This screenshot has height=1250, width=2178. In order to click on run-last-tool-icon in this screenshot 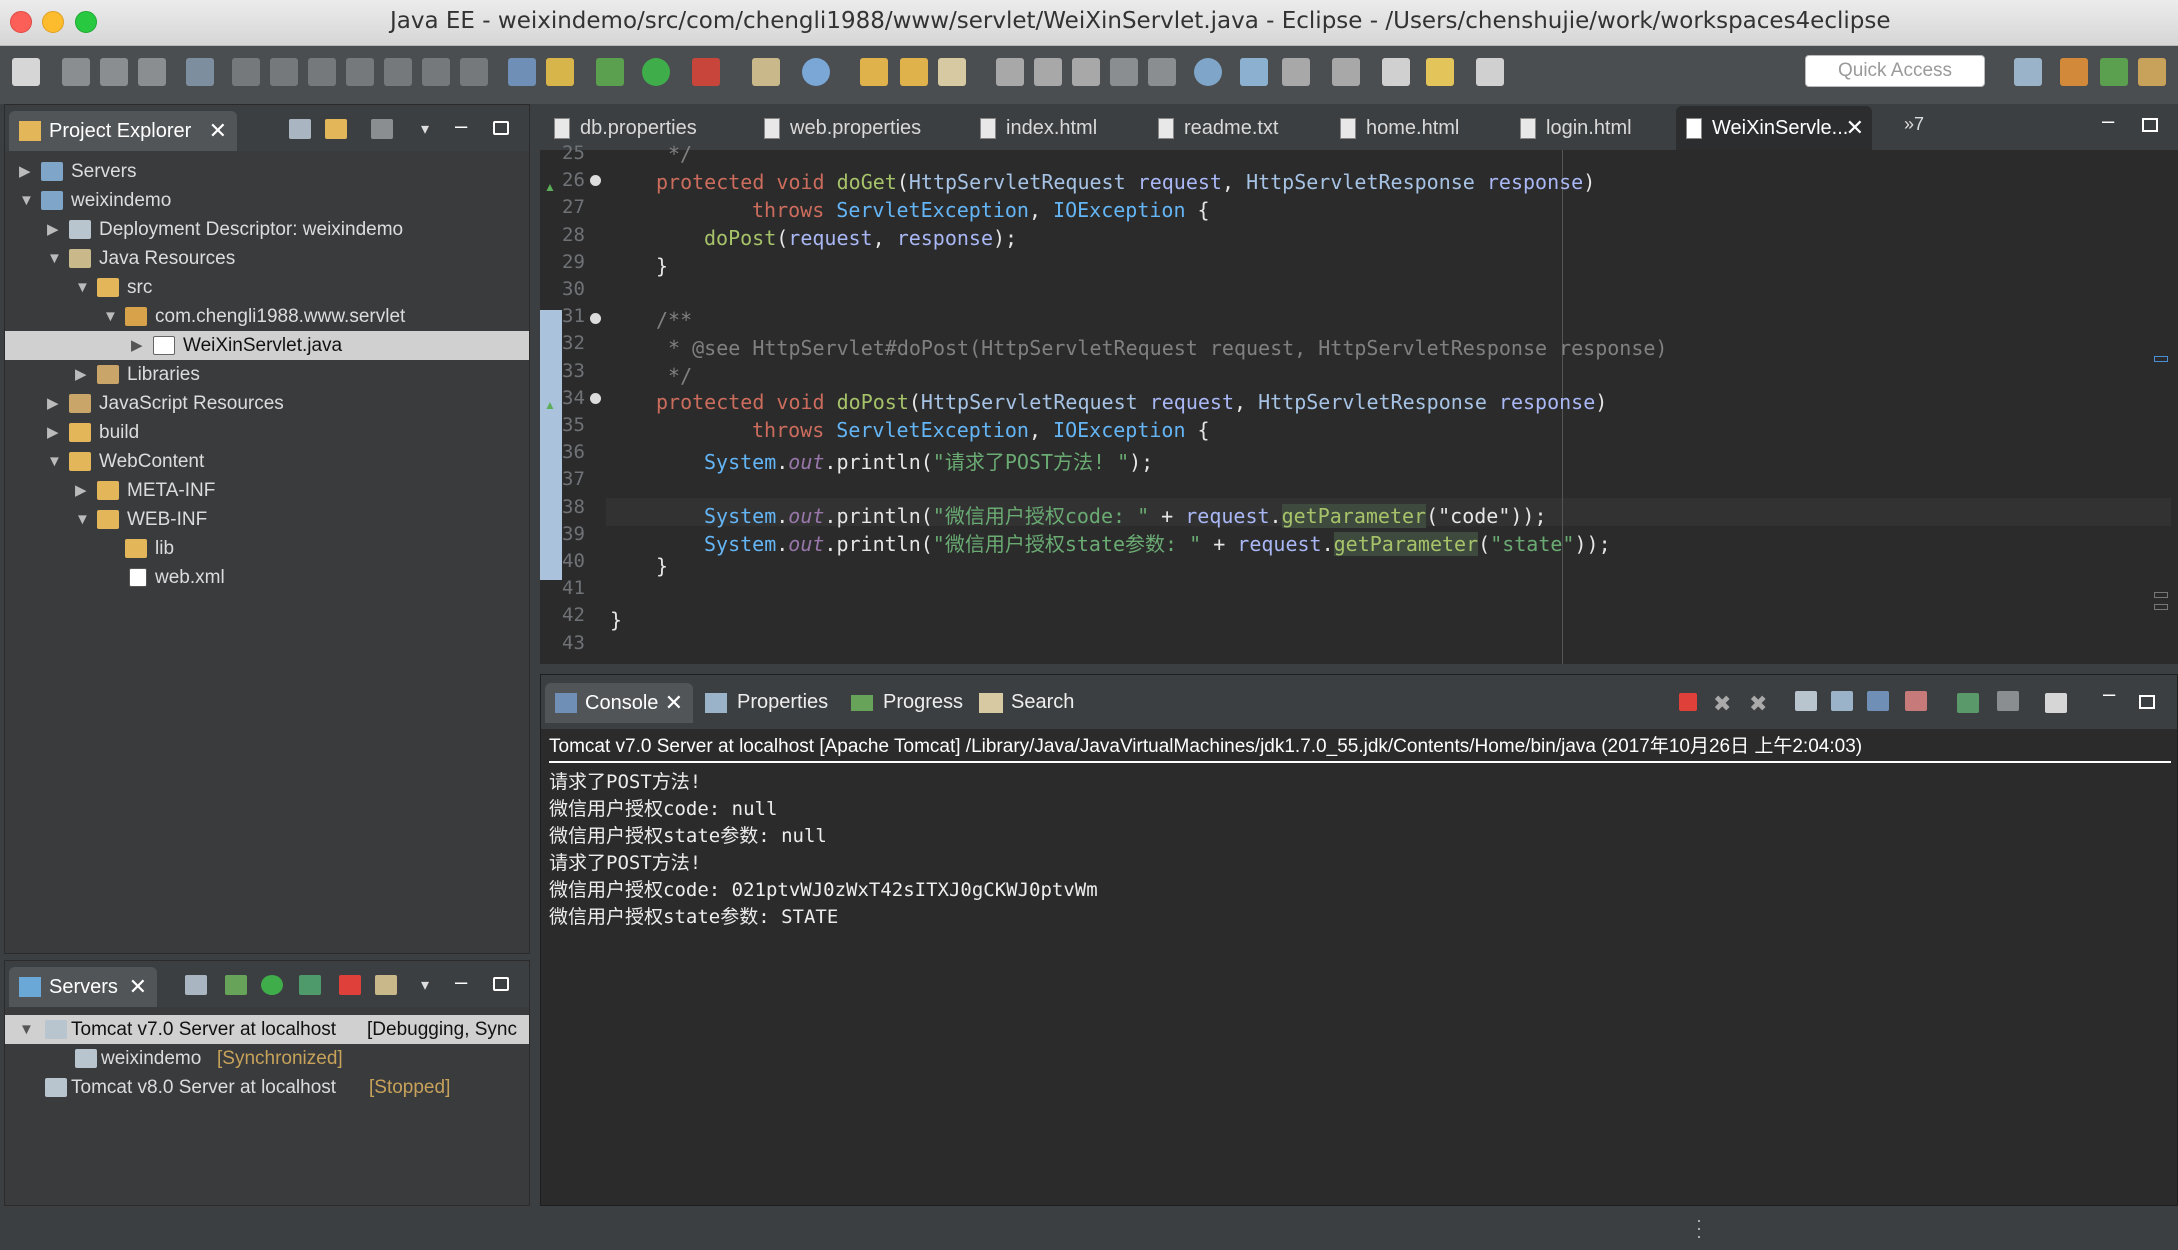, I will do `click(706, 72)`.